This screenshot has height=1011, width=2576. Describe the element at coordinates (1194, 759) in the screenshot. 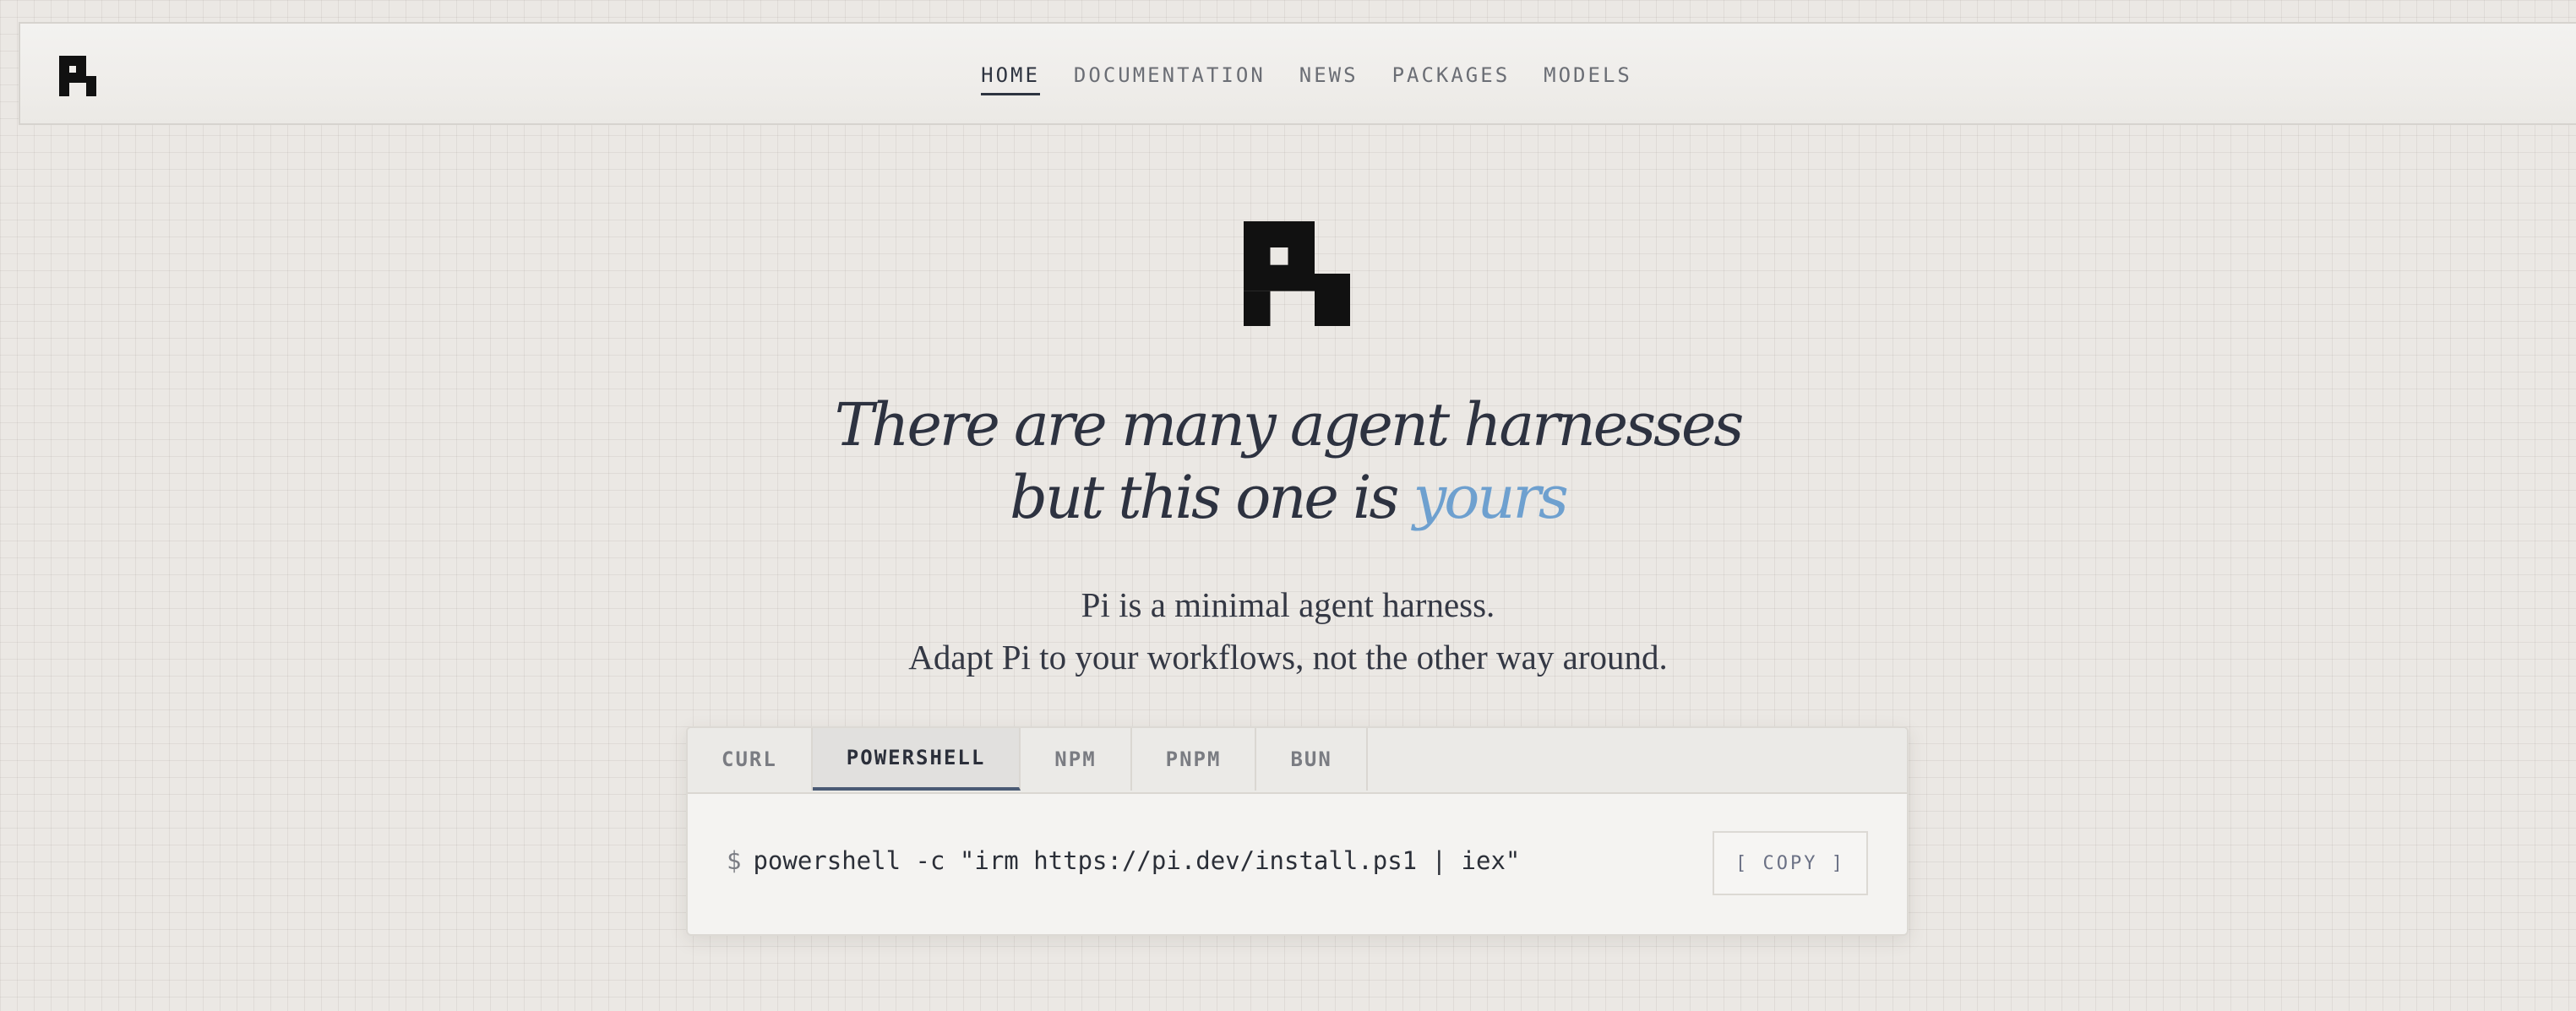

I see `tab-pnpm: PNPM` at that location.